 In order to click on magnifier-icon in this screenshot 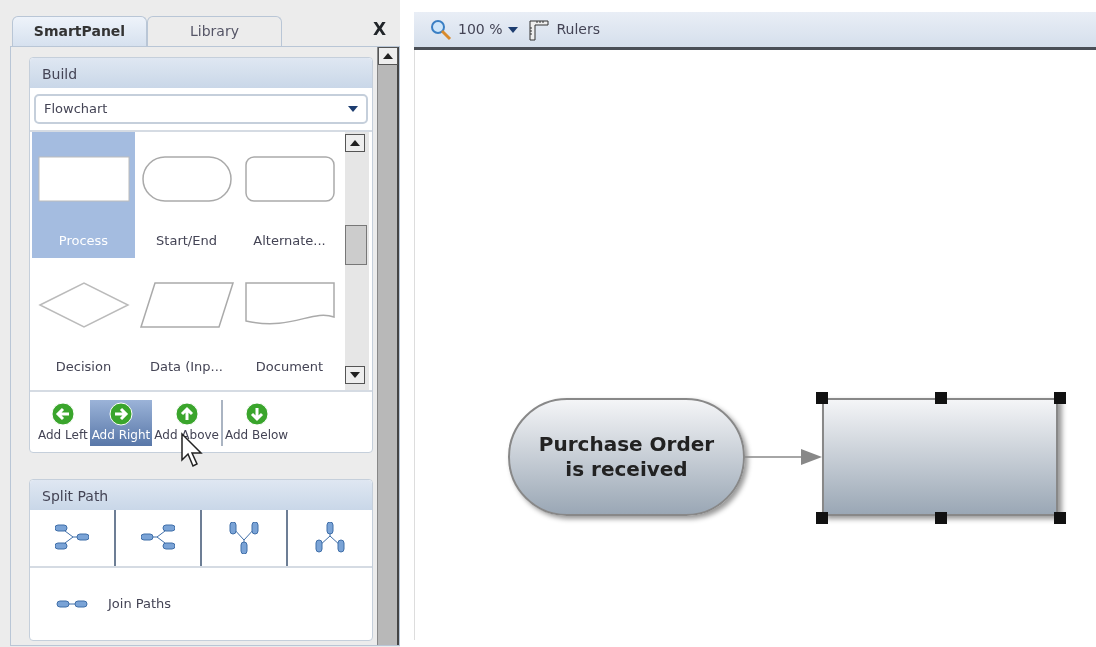, I will do `click(441, 29)`.